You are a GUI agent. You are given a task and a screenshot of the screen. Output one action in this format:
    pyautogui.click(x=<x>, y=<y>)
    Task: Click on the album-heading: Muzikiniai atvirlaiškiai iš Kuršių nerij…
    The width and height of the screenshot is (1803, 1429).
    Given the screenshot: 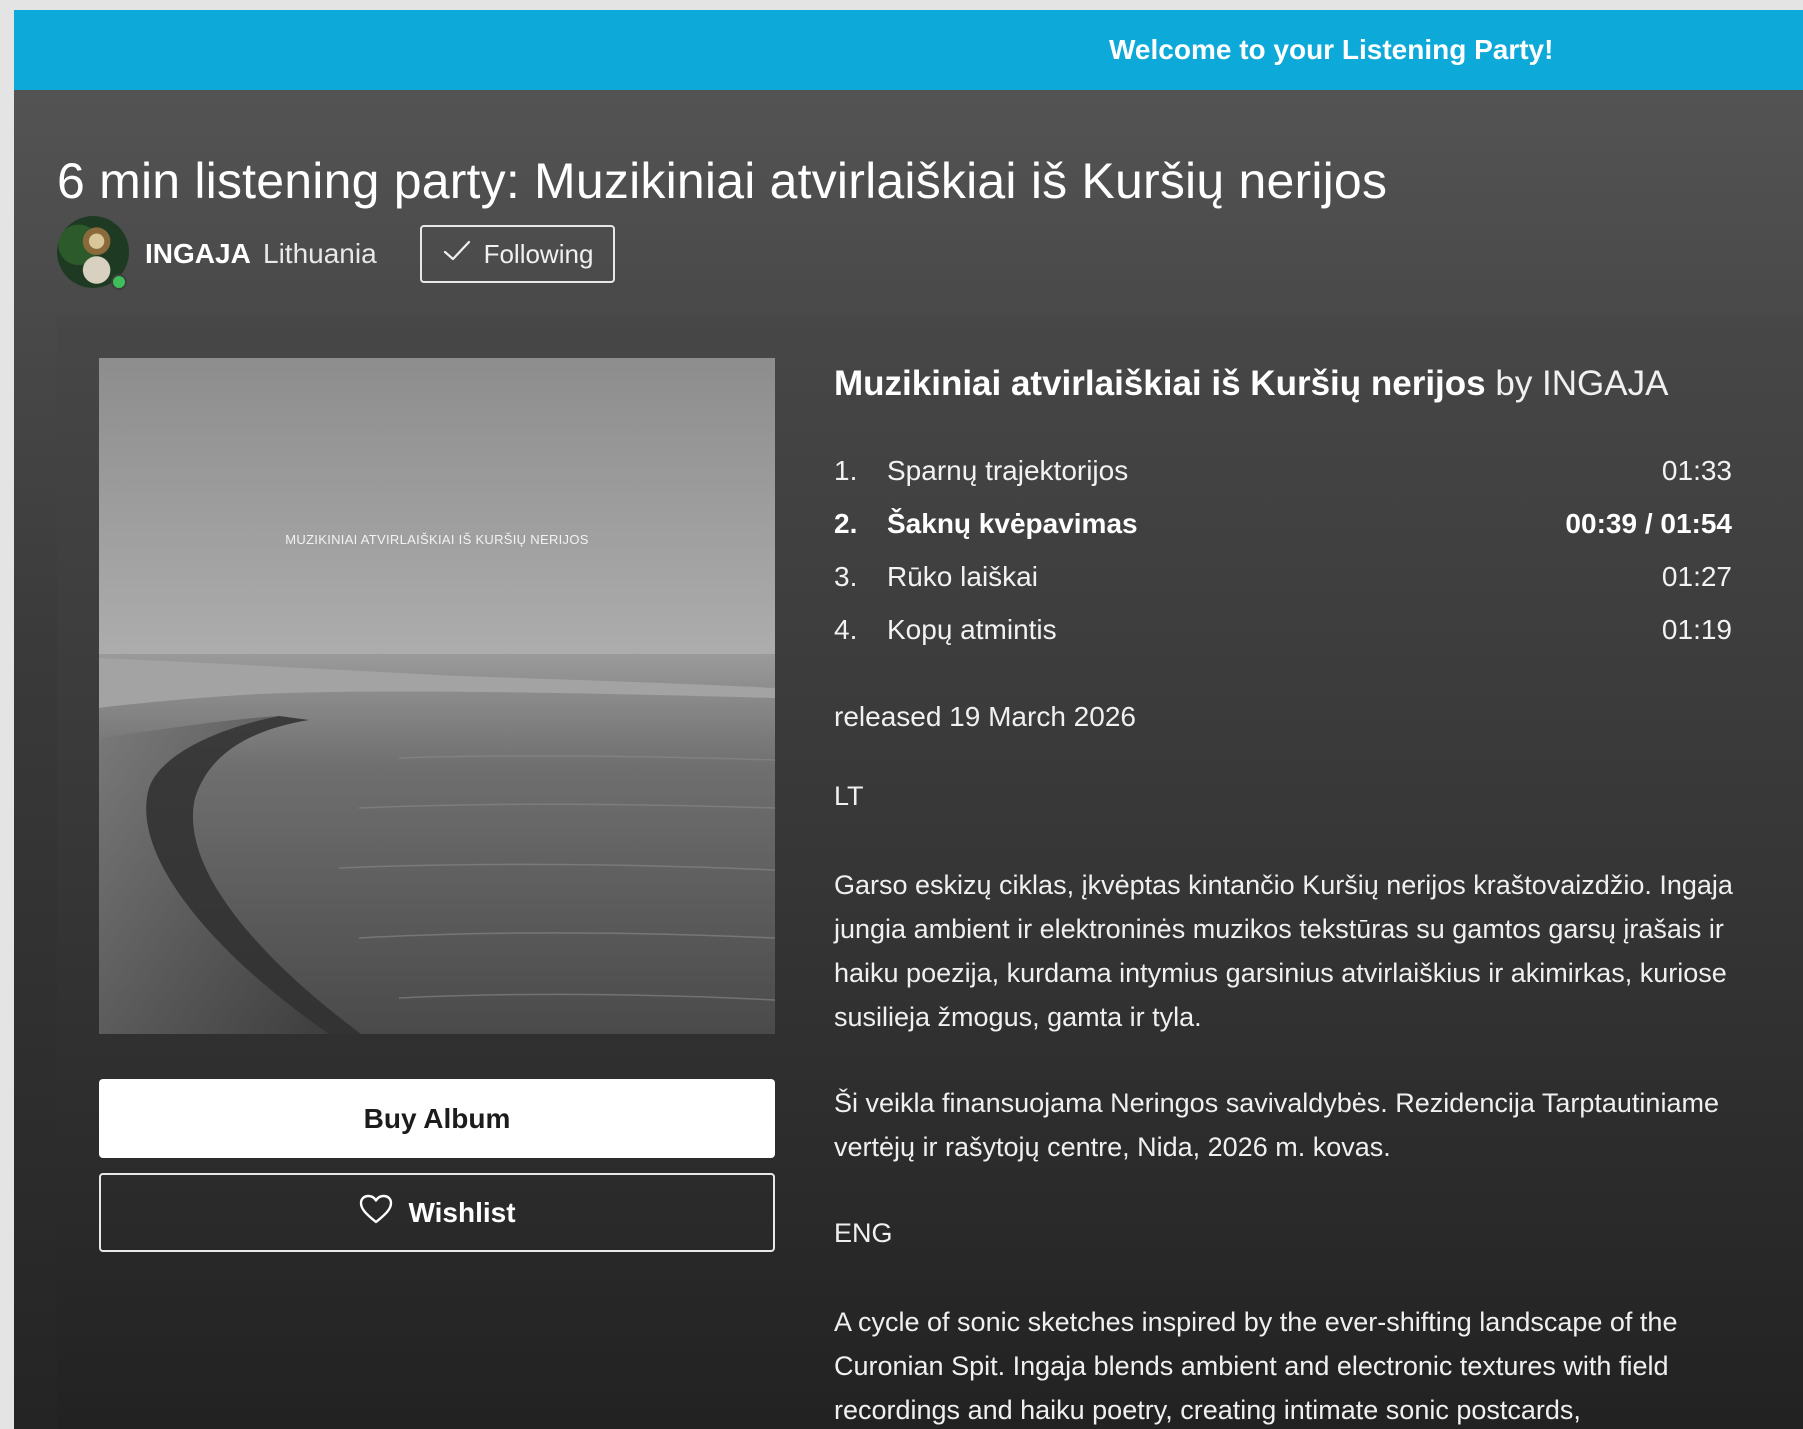 What is the action you would take?
    pyautogui.click(x=1251, y=384)
    